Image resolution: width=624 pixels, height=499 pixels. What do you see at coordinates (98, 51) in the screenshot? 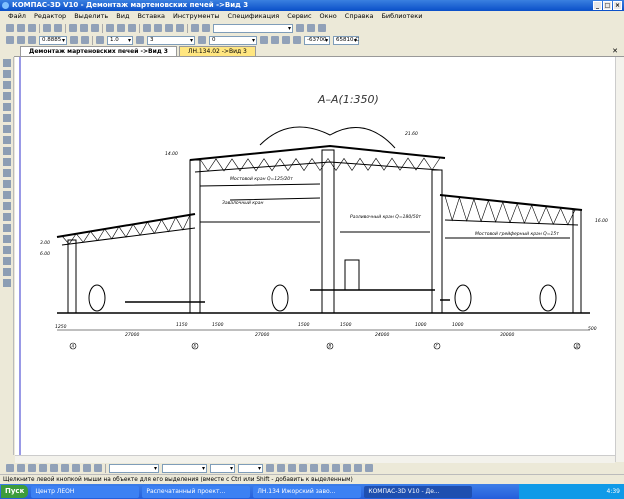
I see `tab-demontazh: Демонтаж мартеновских печей ->Вид 3` at bounding box center [98, 51].